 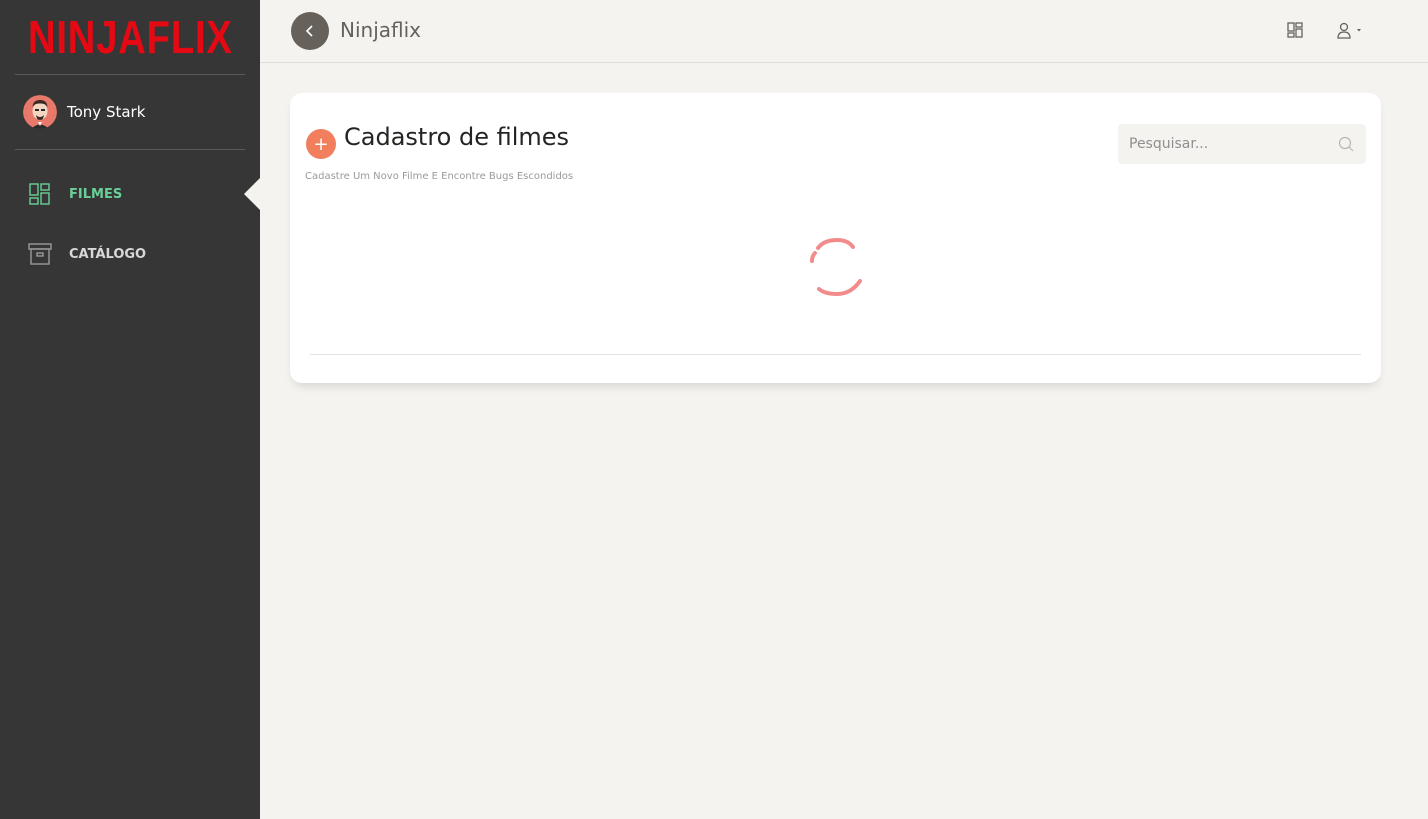 What do you see at coordinates (1349, 30) in the screenshot?
I see `user-icon` at bounding box center [1349, 30].